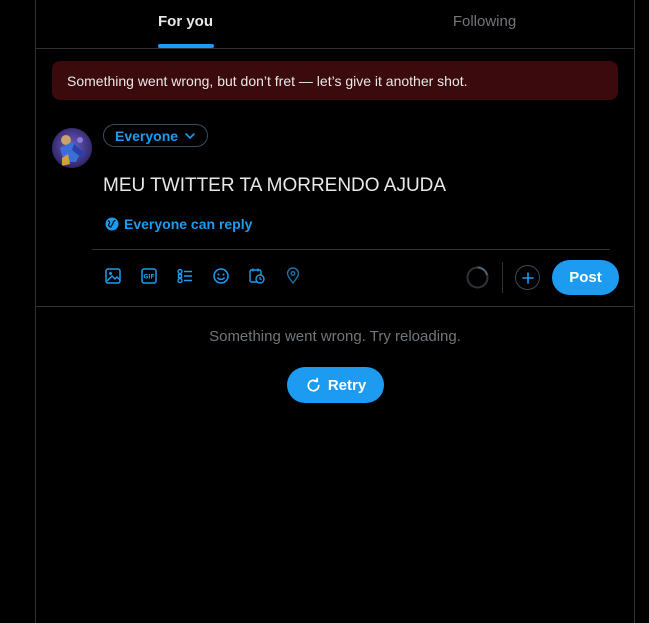 The width and height of the screenshot is (649, 623). Describe the element at coordinates (335, 336) in the screenshot. I see `feed-error-message: Something went wrong. Try reloading.` at that location.